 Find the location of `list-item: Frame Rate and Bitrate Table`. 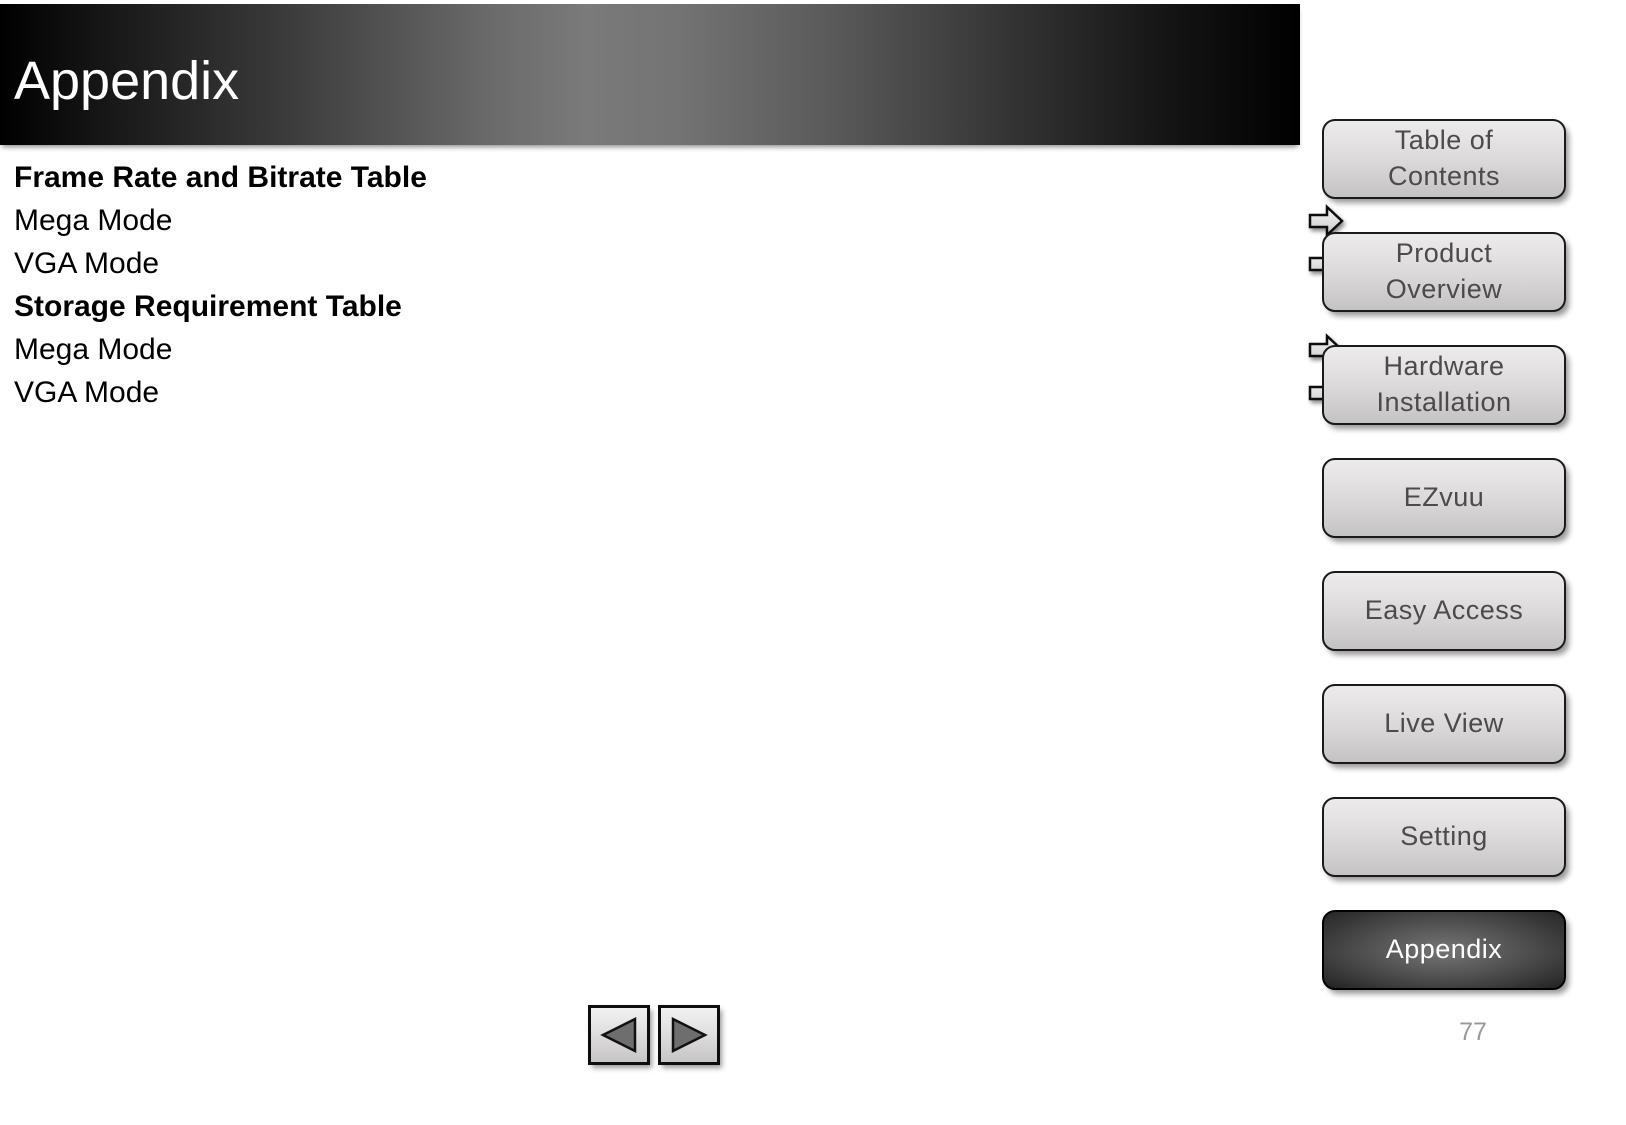

list-item: Frame Rate and Bitrate Table is located at coordinates (629, 177).